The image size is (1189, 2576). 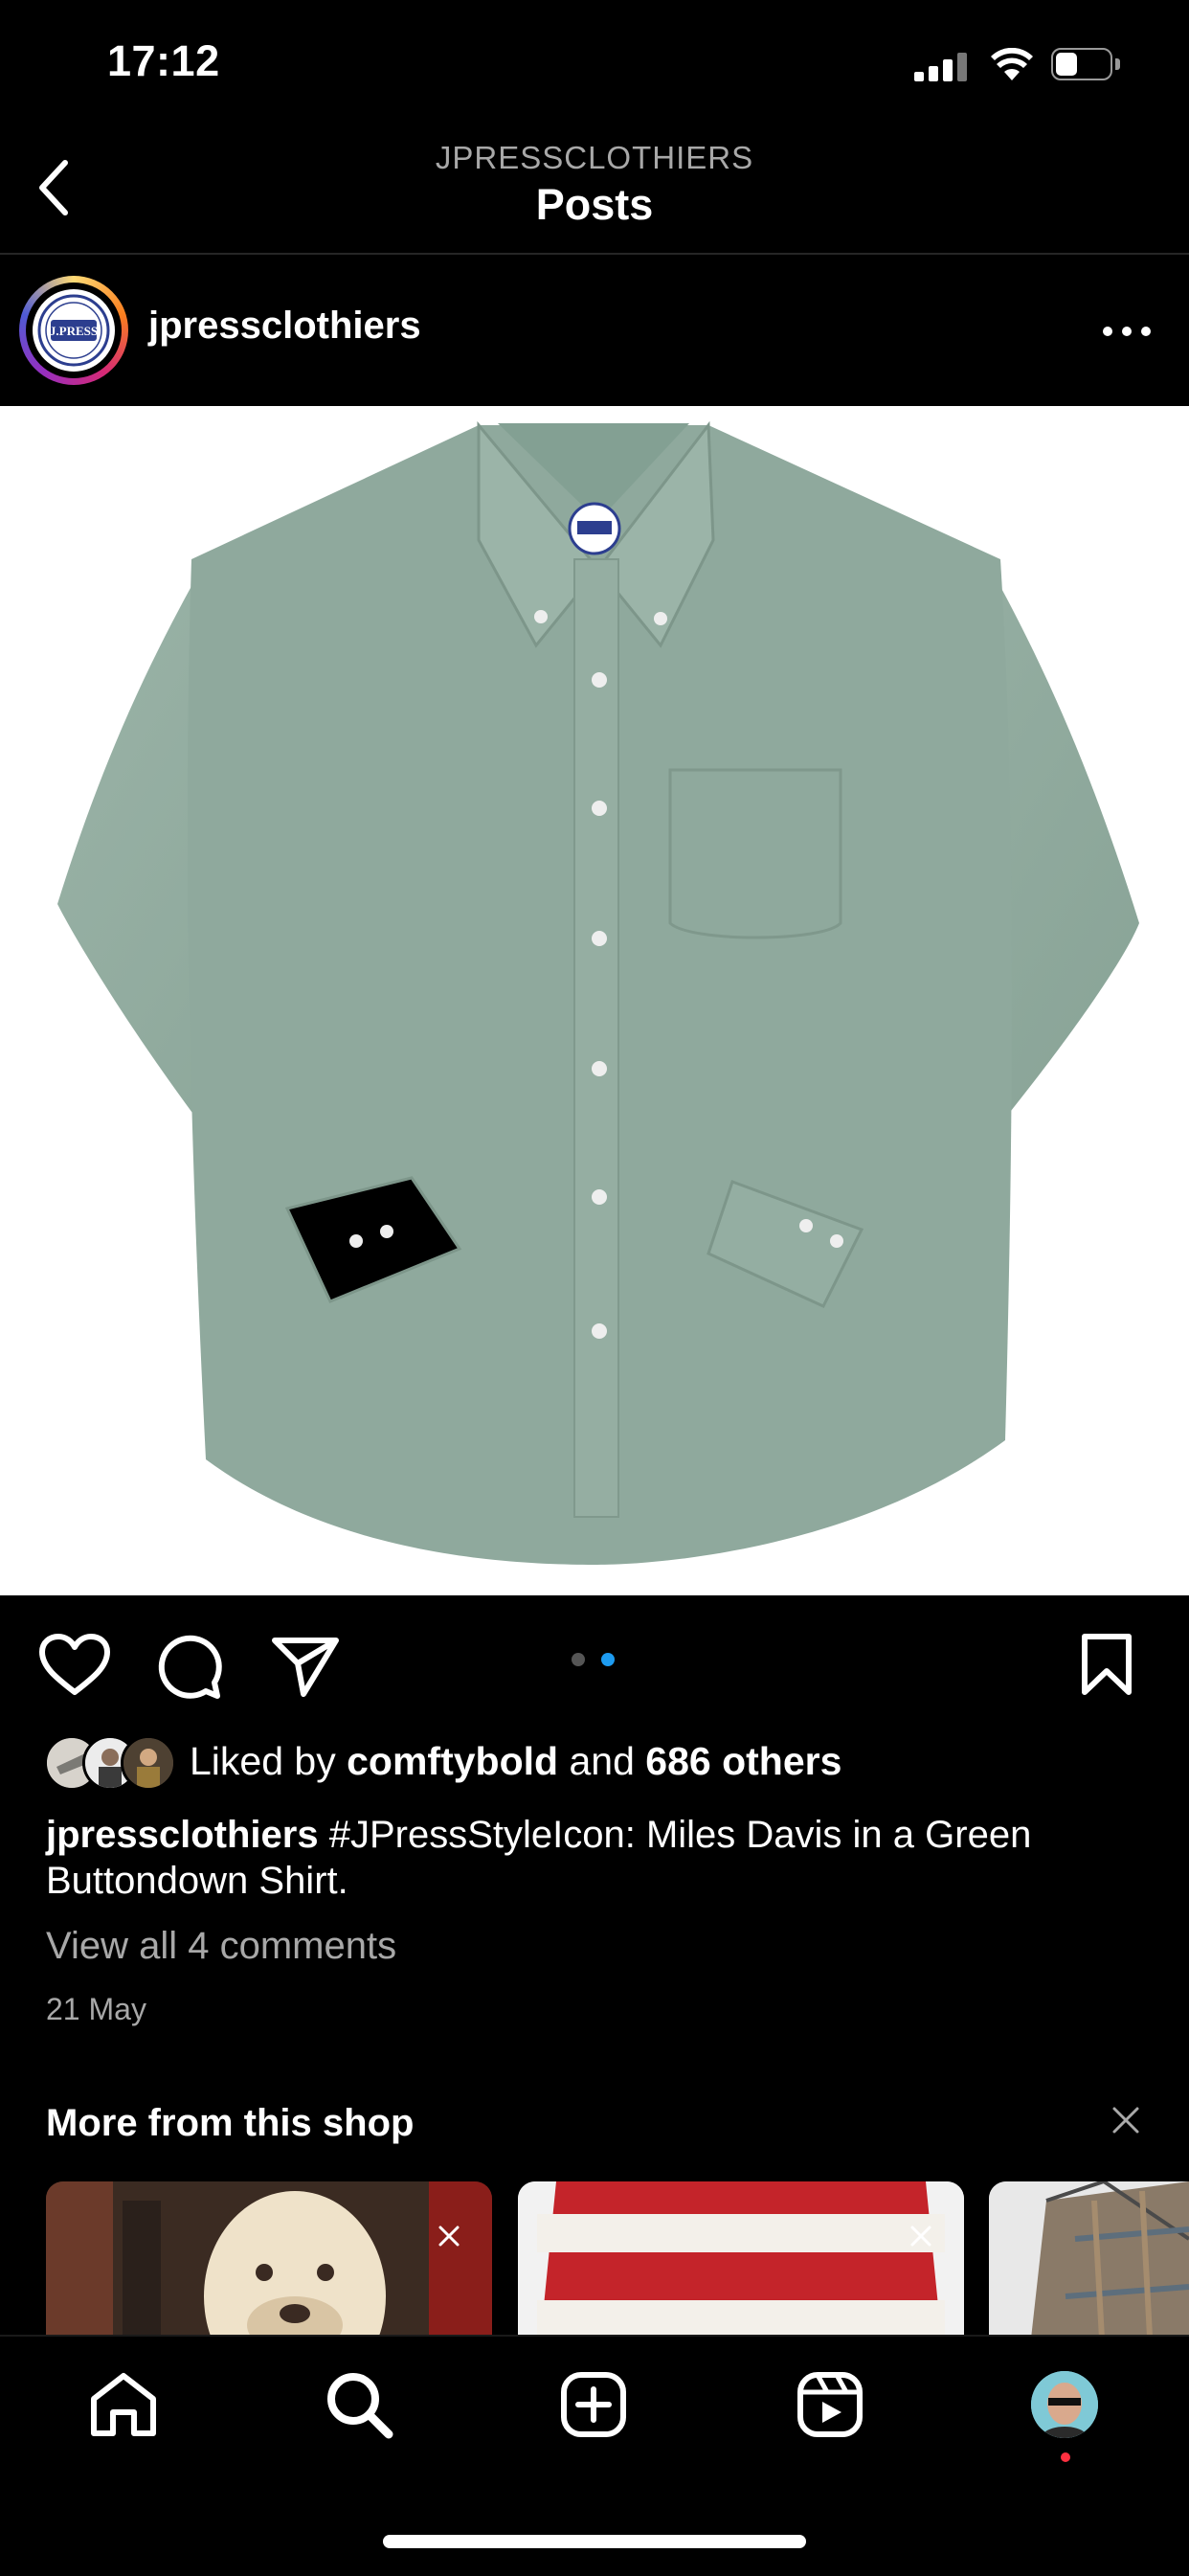 What do you see at coordinates (578, 1659) in the screenshot?
I see `carousel-dot` at bounding box center [578, 1659].